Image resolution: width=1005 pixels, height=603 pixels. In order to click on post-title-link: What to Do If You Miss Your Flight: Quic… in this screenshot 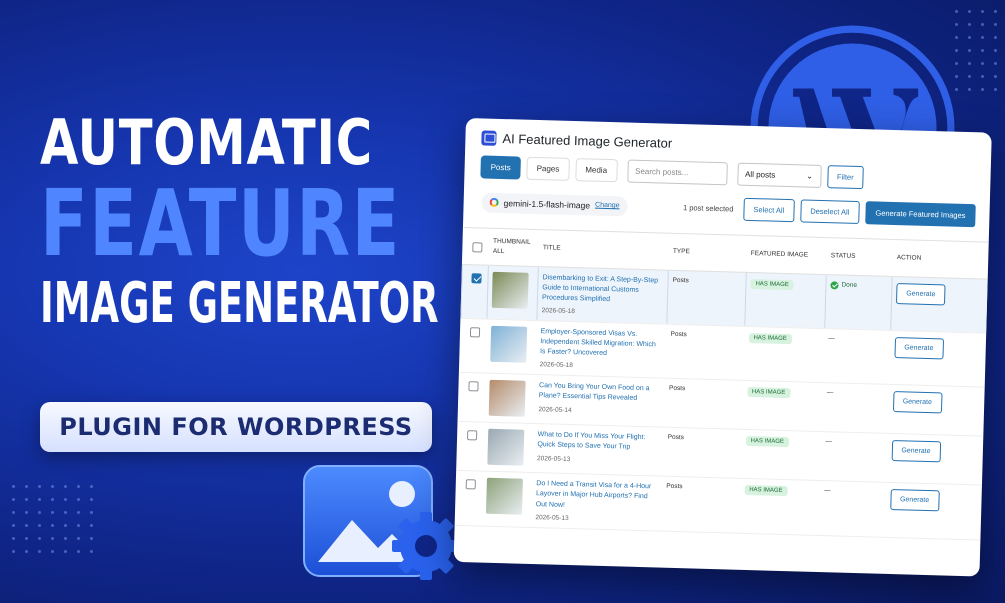, I will do `click(598, 442)`.